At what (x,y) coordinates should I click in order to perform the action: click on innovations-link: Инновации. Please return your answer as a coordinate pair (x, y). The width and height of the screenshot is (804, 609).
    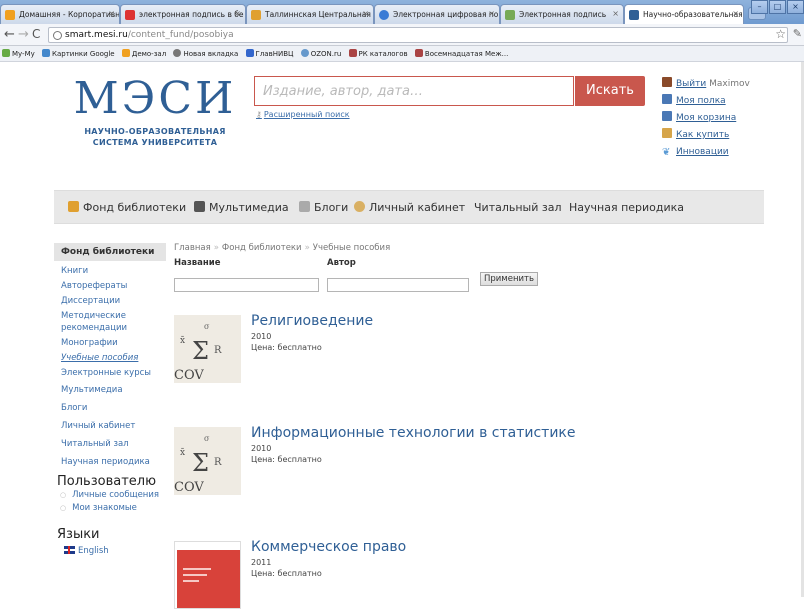
    Looking at the image, I should click on (702, 152).